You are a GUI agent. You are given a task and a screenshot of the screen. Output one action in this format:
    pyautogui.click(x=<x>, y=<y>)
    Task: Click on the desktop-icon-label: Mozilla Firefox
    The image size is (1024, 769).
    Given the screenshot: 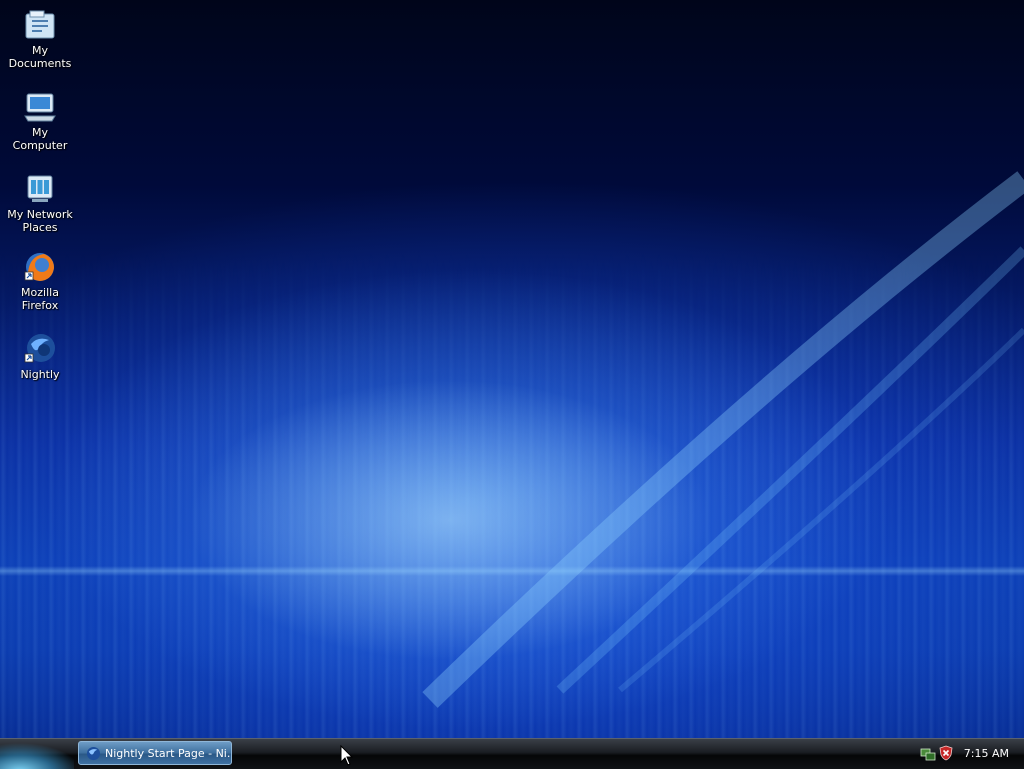 What is the action you would take?
    pyautogui.click(x=40, y=299)
    